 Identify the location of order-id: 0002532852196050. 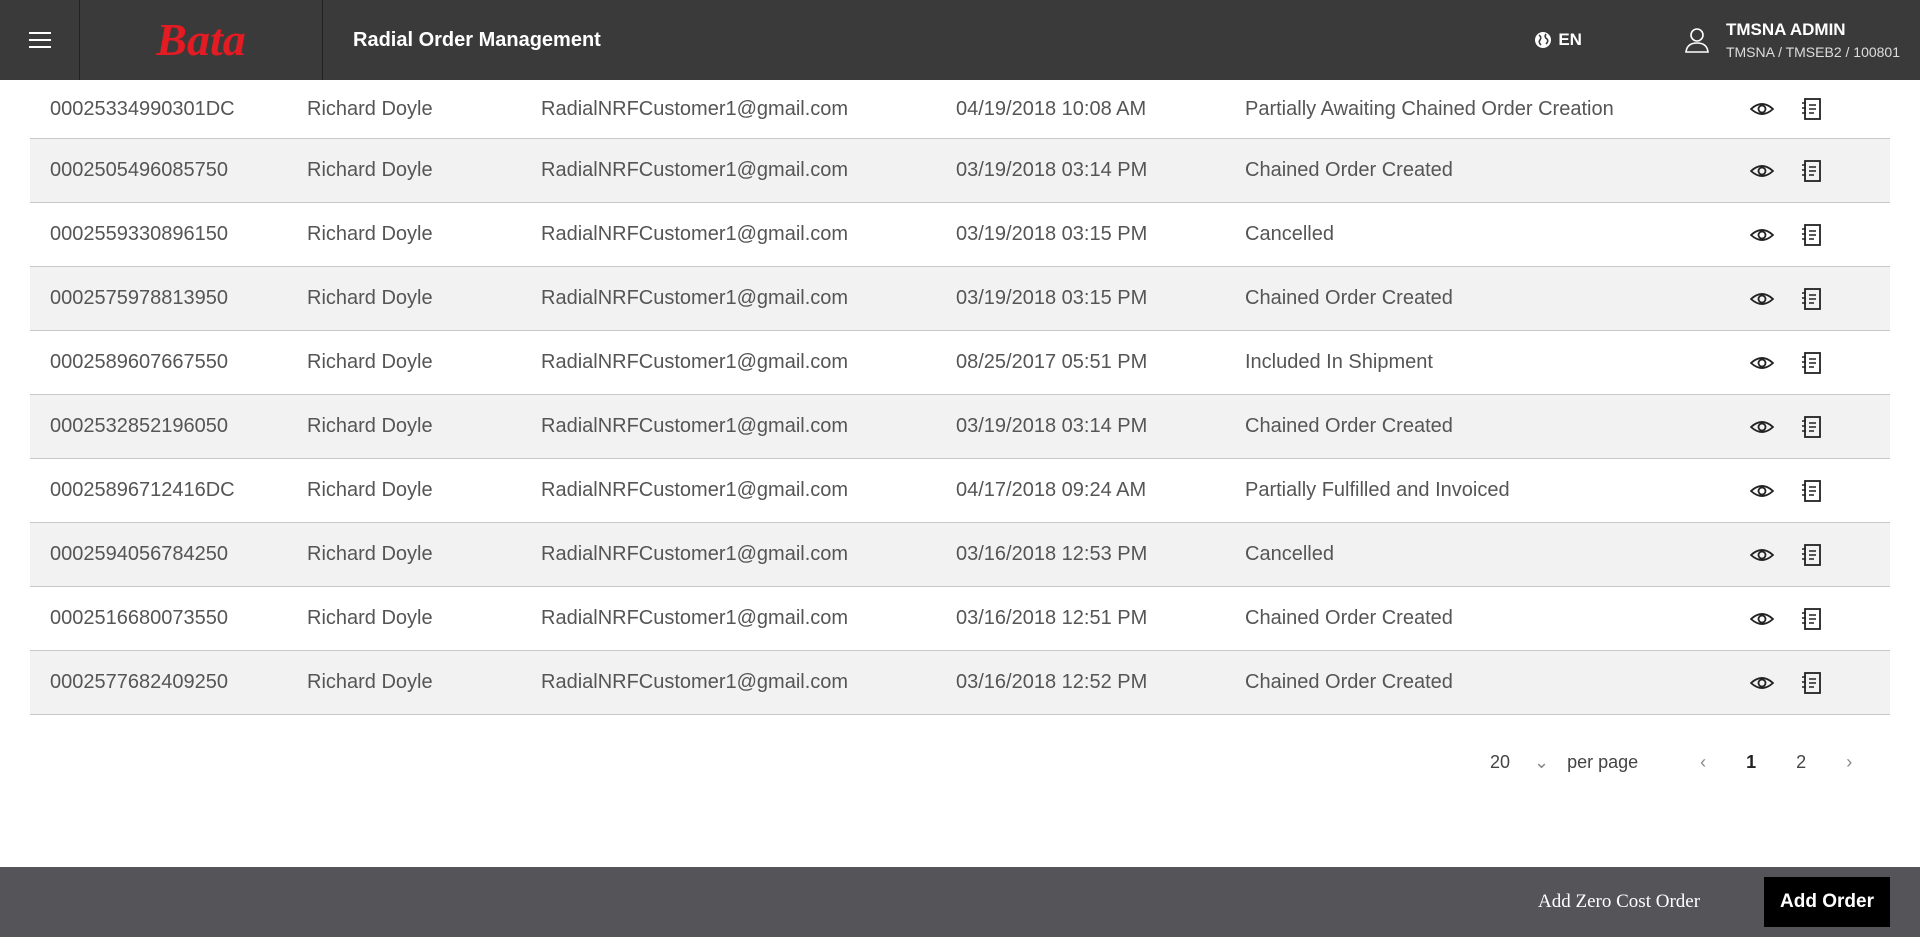
(168, 426).